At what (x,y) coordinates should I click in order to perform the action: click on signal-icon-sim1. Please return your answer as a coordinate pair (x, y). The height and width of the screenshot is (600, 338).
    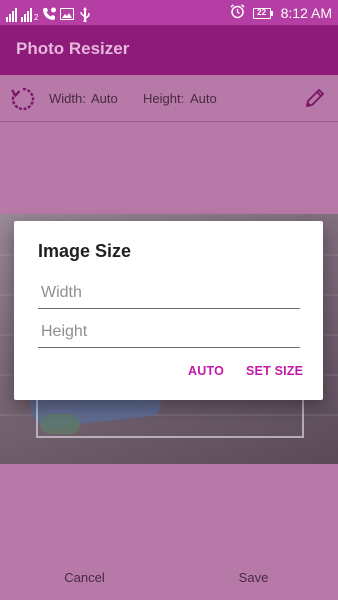
    Looking at the image, I should click on (11, 15).